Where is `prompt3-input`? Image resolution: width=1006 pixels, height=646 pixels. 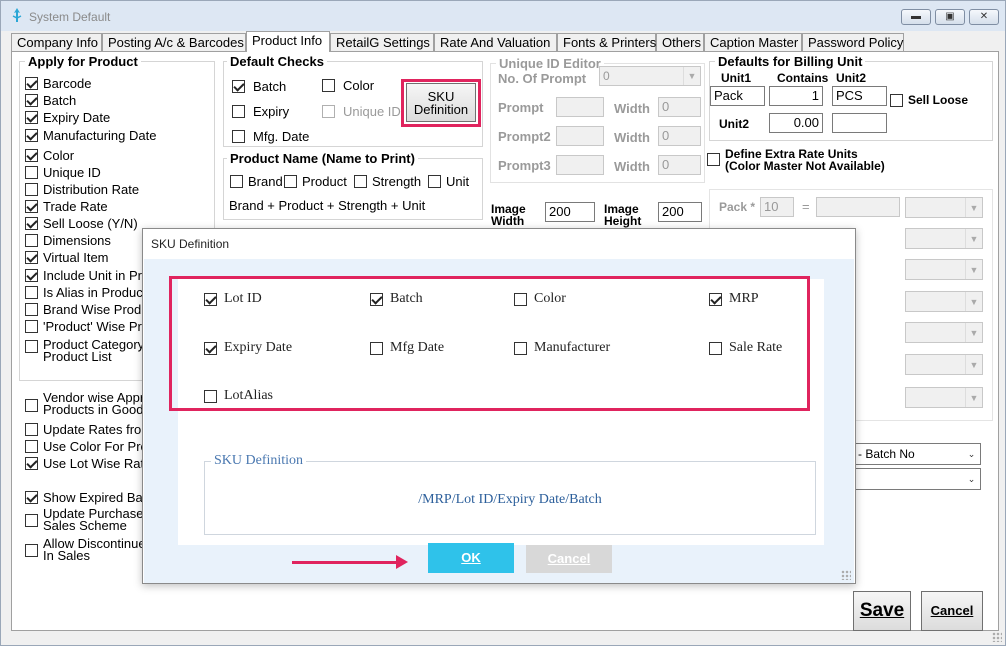 prompt3-input is located at coordinates (580, 165).